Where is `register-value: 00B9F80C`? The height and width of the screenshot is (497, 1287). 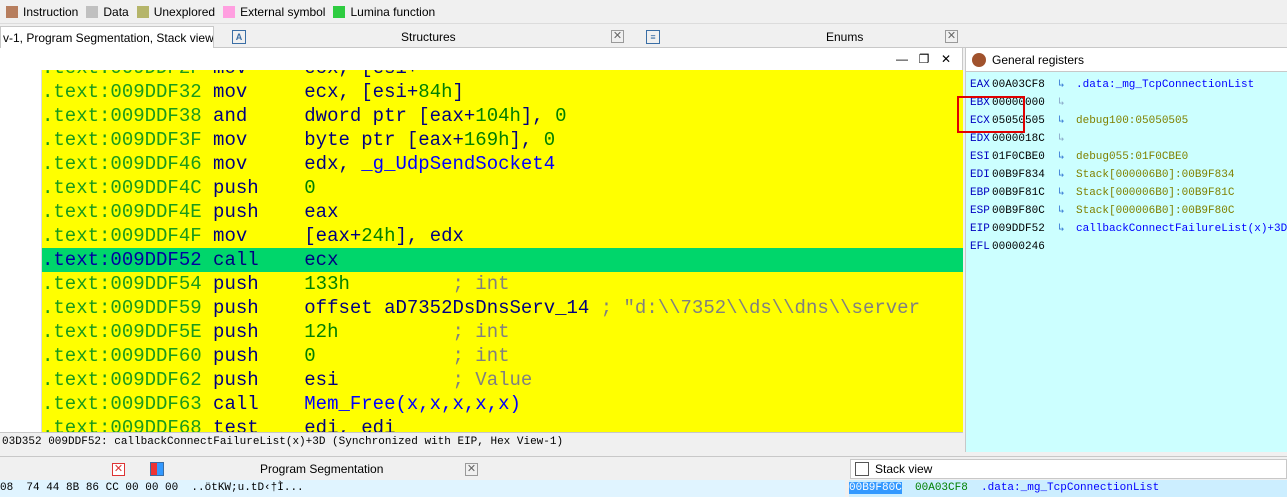 register-value: 00B9F80C is located at coordinates (1018, 211).